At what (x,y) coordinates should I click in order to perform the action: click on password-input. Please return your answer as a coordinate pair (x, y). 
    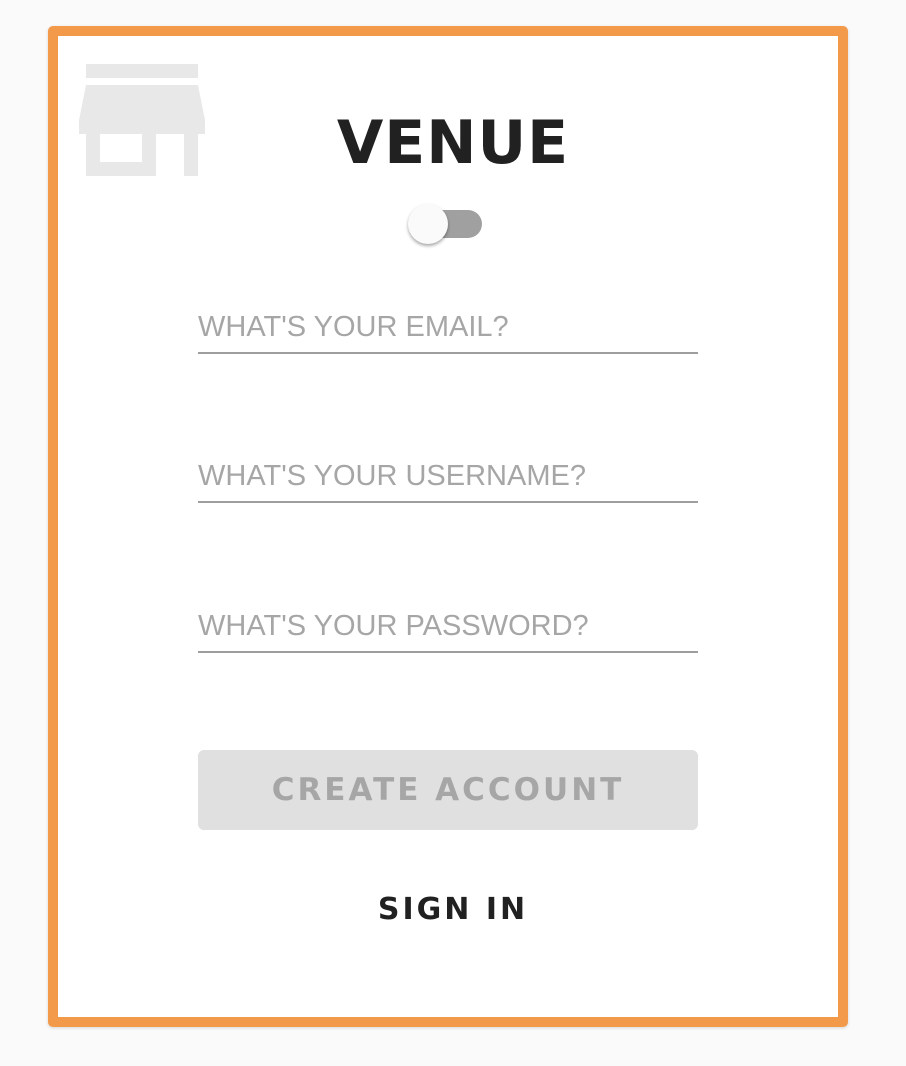
    Looking at the image, I should click on (448, 627).